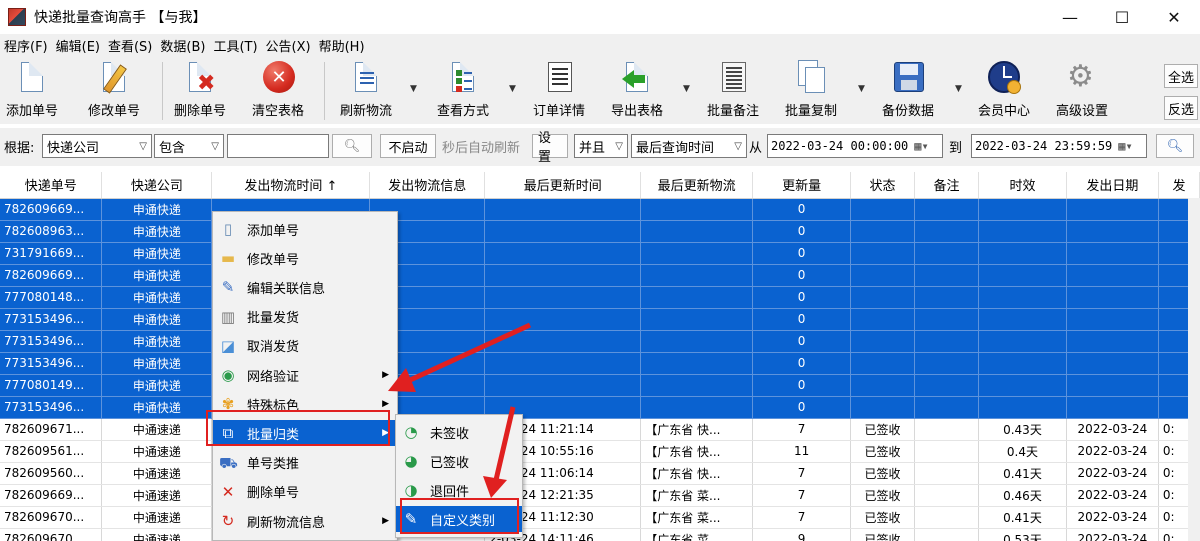  What do you see at coordinates (460, 410) in the screenshot?
I see `annotation-arrows` at bounding box center [460, 410].